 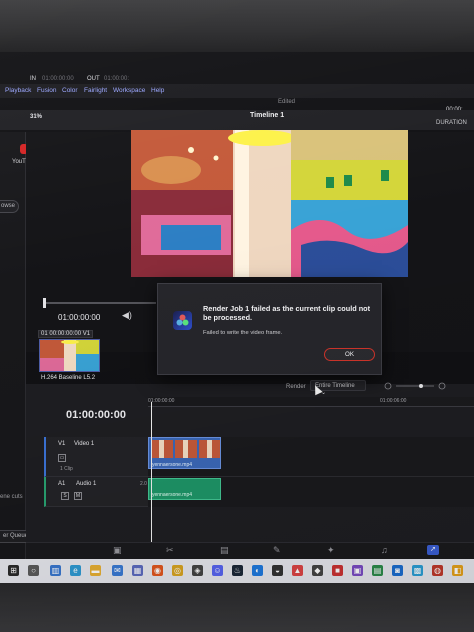 I want to click on store-icon: ▦, so click(x=137, y=570).